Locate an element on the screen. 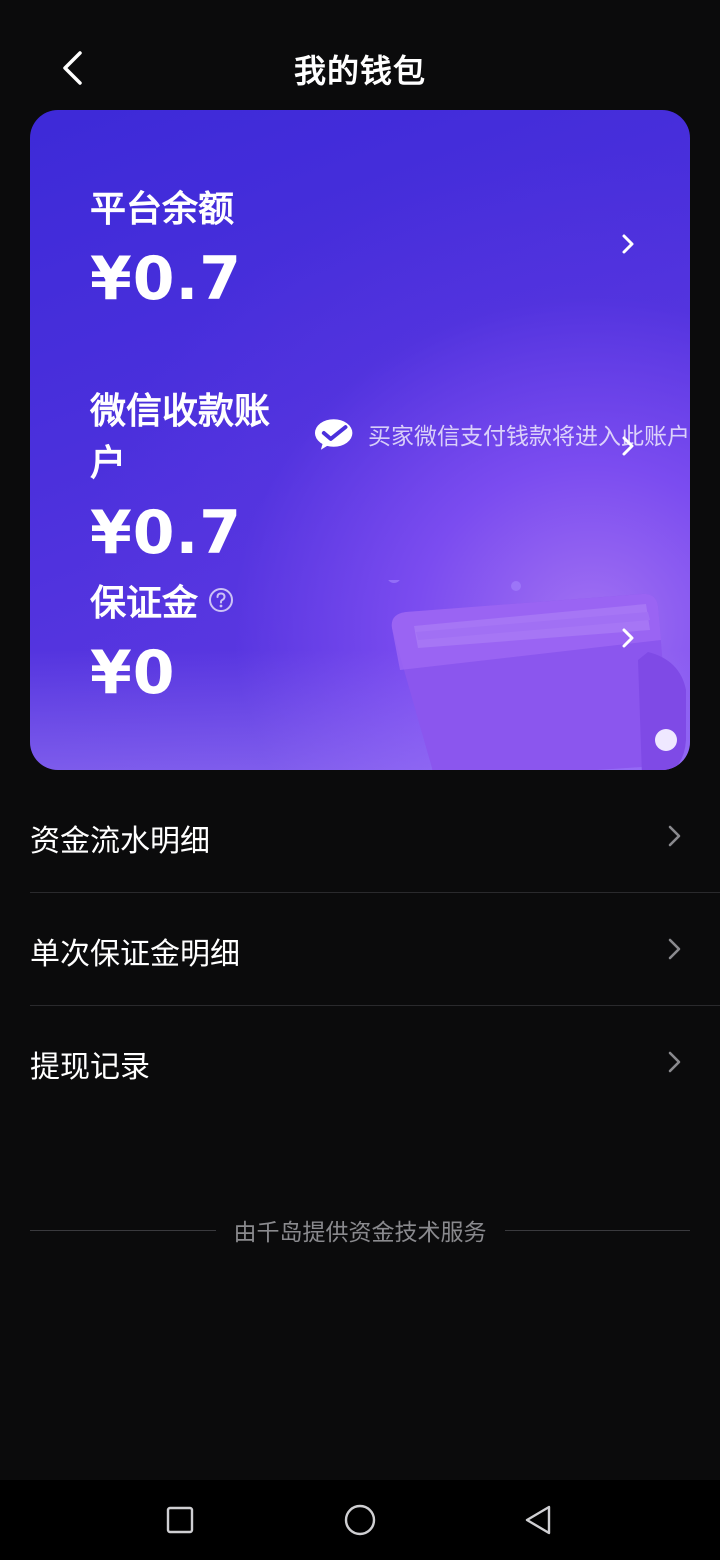 The width and height of the screenshot is (720, 1560). service-provider-text: 由千岛提供资金技术服务 is located at coordinates (360, 1233).